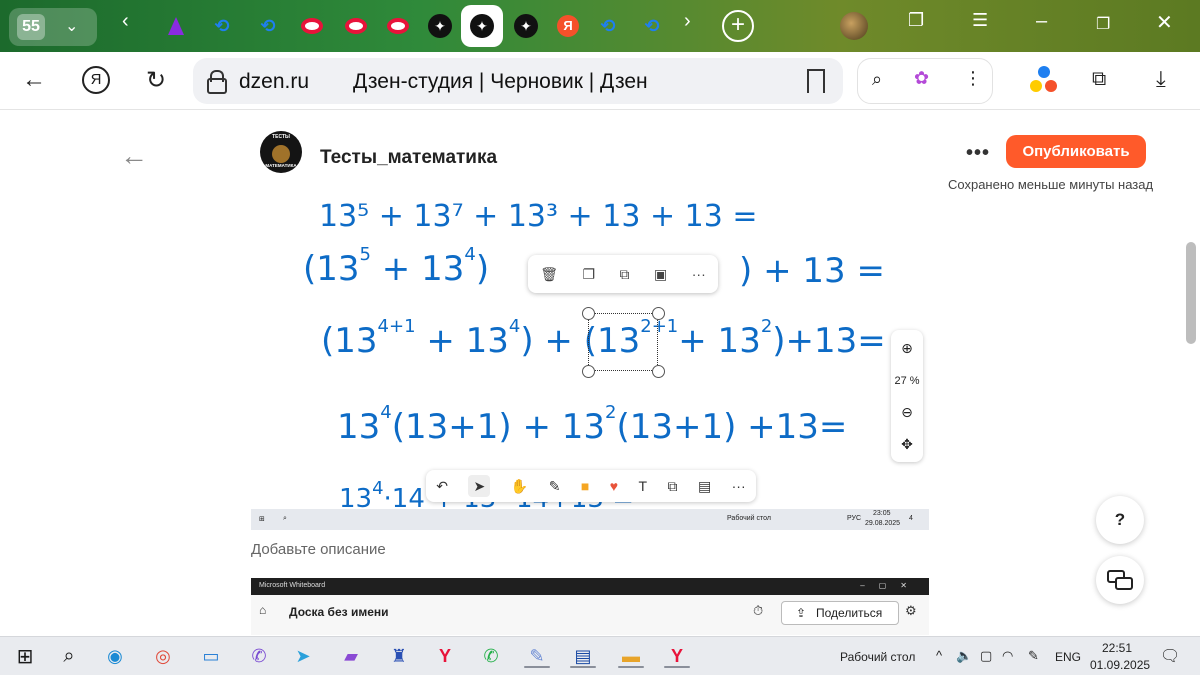  Describe the element at coordinates (907, 348) in the screenshot. I see `zoom-in-icon: ⊕` at that location.